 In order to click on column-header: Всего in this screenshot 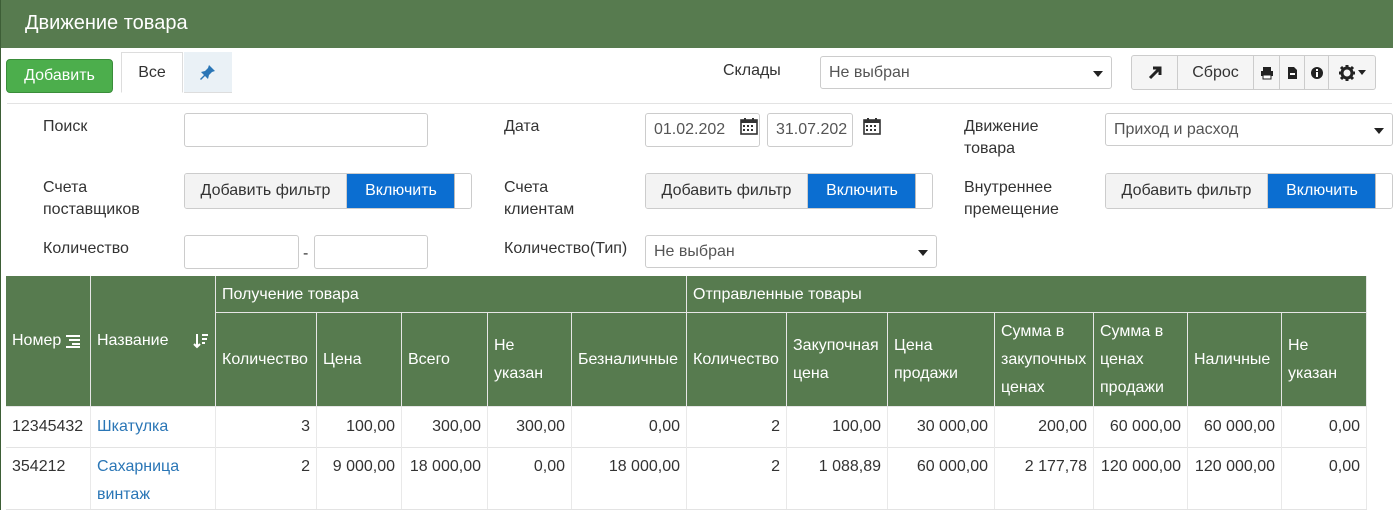, I will do `click(445, 360)`.